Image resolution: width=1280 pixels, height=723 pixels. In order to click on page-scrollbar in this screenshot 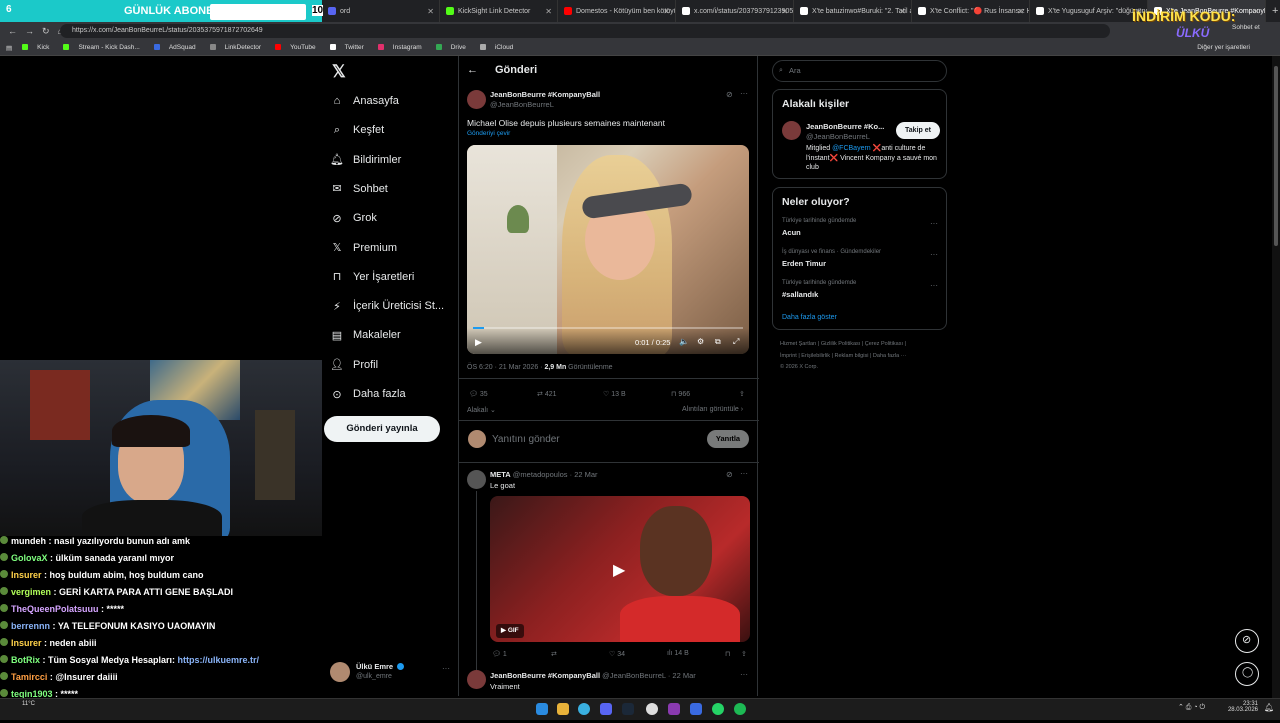, I will do `click(1276, 377)`.